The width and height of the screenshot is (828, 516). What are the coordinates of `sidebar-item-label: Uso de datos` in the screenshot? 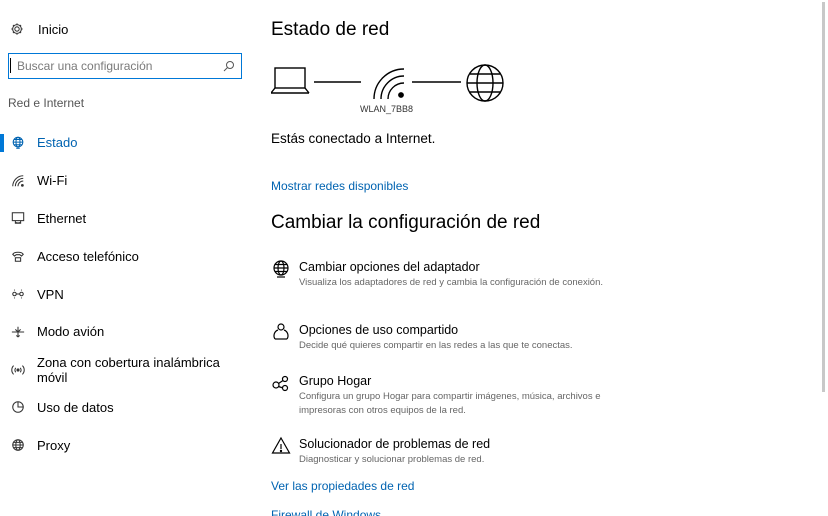 It's located at (75, 407).